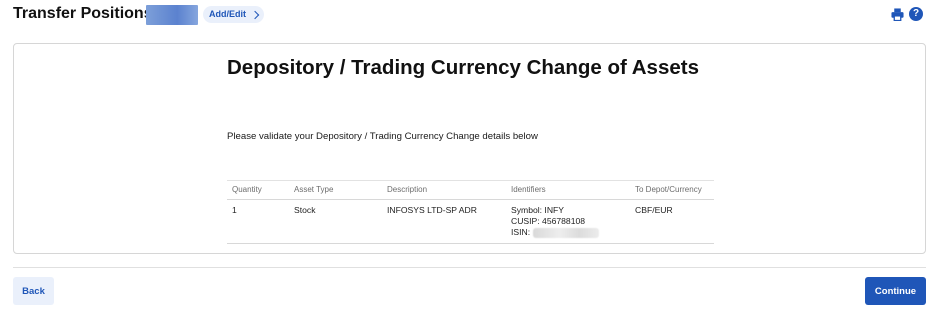  What do you see at coordinates (521, 232) in the screenshot?
I see `isin-label: ISIN:` at bounding box center [521, 232].